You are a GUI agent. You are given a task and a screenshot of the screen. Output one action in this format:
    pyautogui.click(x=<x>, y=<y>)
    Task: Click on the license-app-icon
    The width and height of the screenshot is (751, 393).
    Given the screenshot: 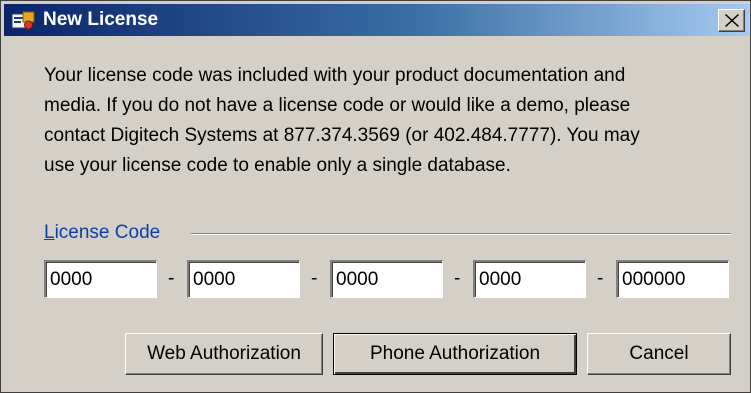 What is the action you would take?
    pyautogui.click(x=23, y=21)
    